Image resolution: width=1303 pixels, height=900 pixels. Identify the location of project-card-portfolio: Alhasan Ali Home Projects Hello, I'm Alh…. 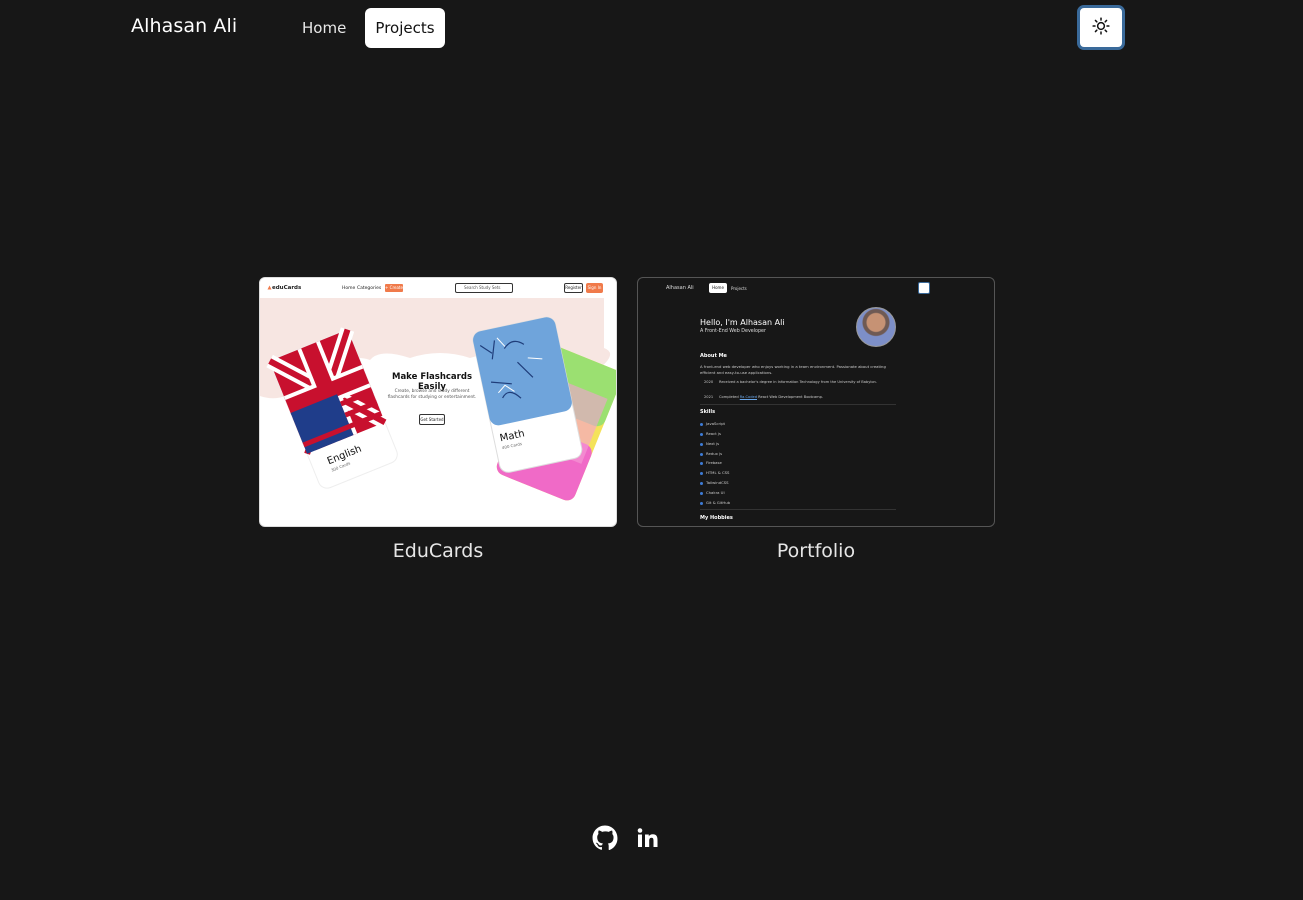
(816, 419).